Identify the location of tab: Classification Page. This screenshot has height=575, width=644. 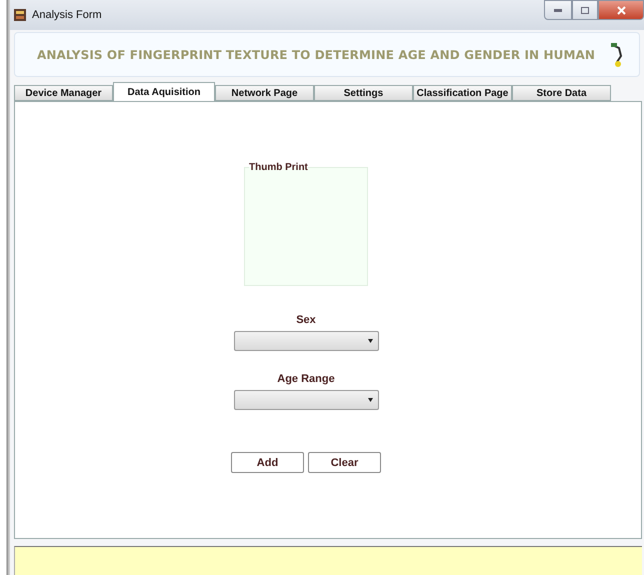
(462, 93).